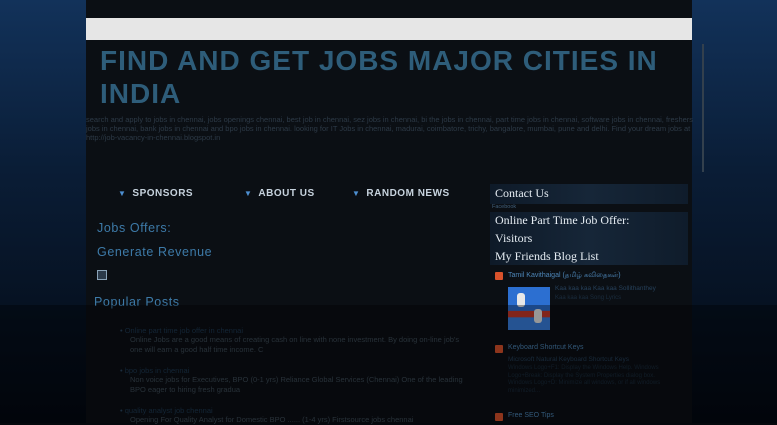 The image size is (777, 425). Describe the element at coordinates (547, 256) in the screenshot. I see `blog-list-title: My Friends Blog List` at that location.